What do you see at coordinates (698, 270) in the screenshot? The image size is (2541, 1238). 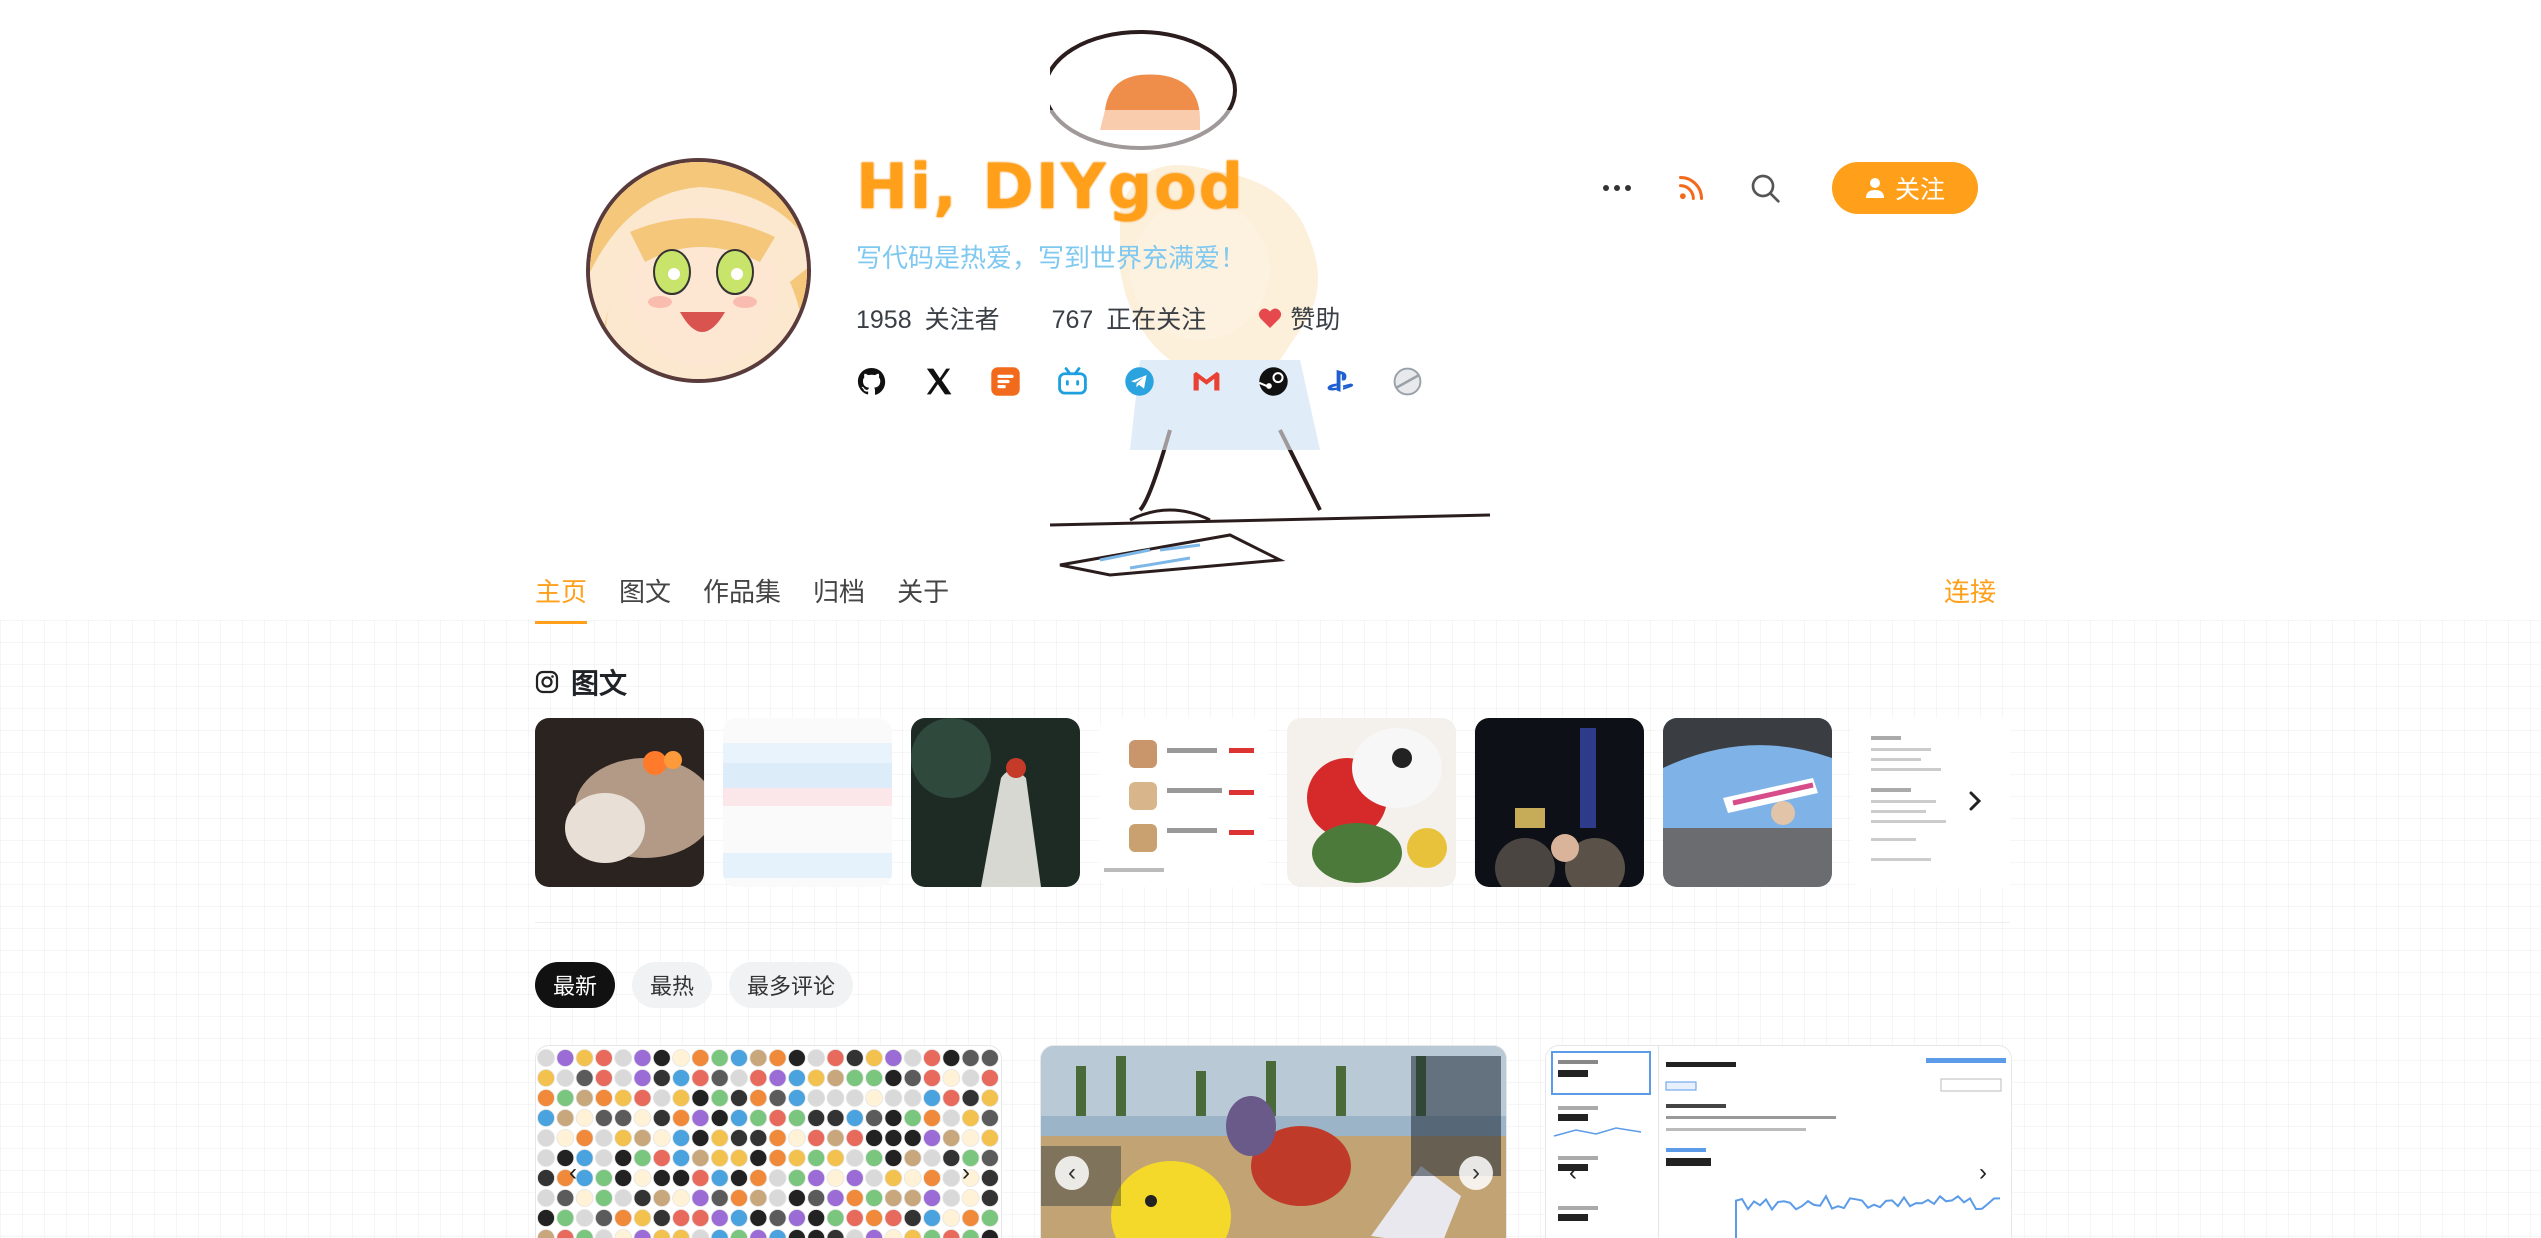 I see `avatar` at bounding box center [698, 270].